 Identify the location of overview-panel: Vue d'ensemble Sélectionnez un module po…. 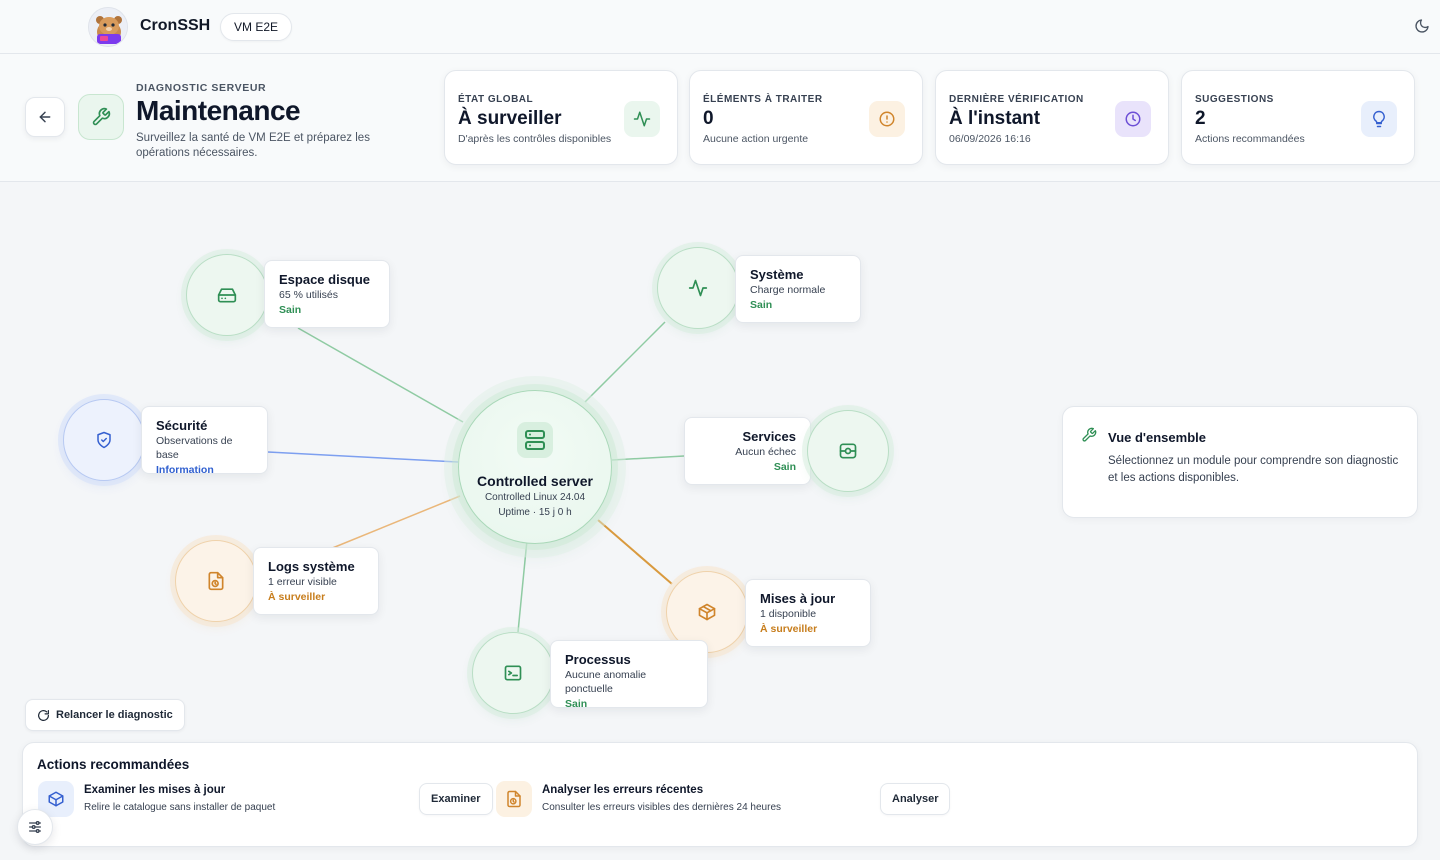
(1240, 462).